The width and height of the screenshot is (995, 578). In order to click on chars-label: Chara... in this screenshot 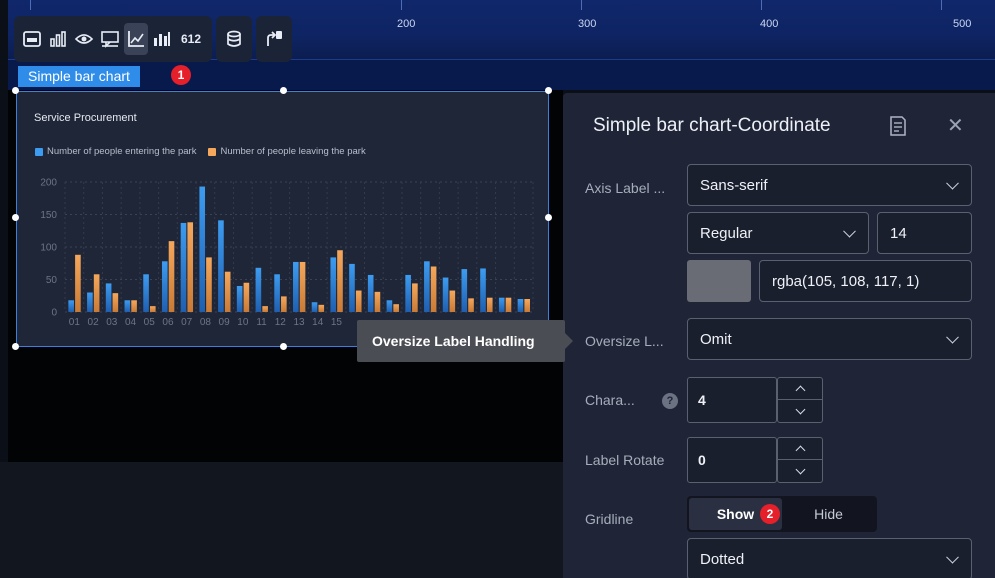, I will do `click(610, 400)`.